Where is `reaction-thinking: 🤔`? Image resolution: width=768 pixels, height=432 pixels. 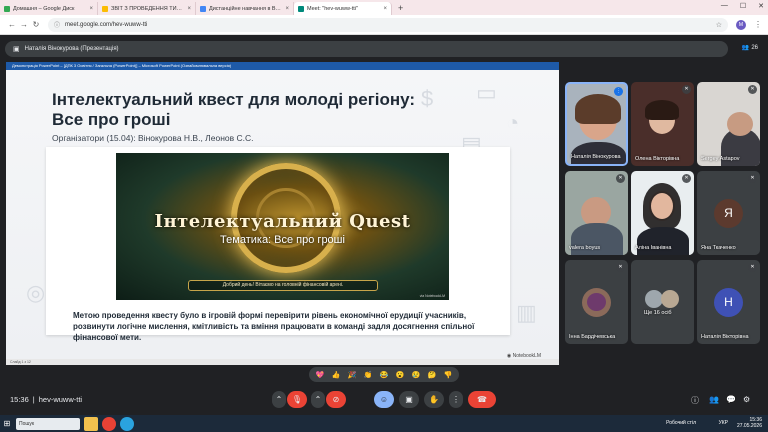 reaction-thinking: 🤔 is located at coordinates (432, 375).